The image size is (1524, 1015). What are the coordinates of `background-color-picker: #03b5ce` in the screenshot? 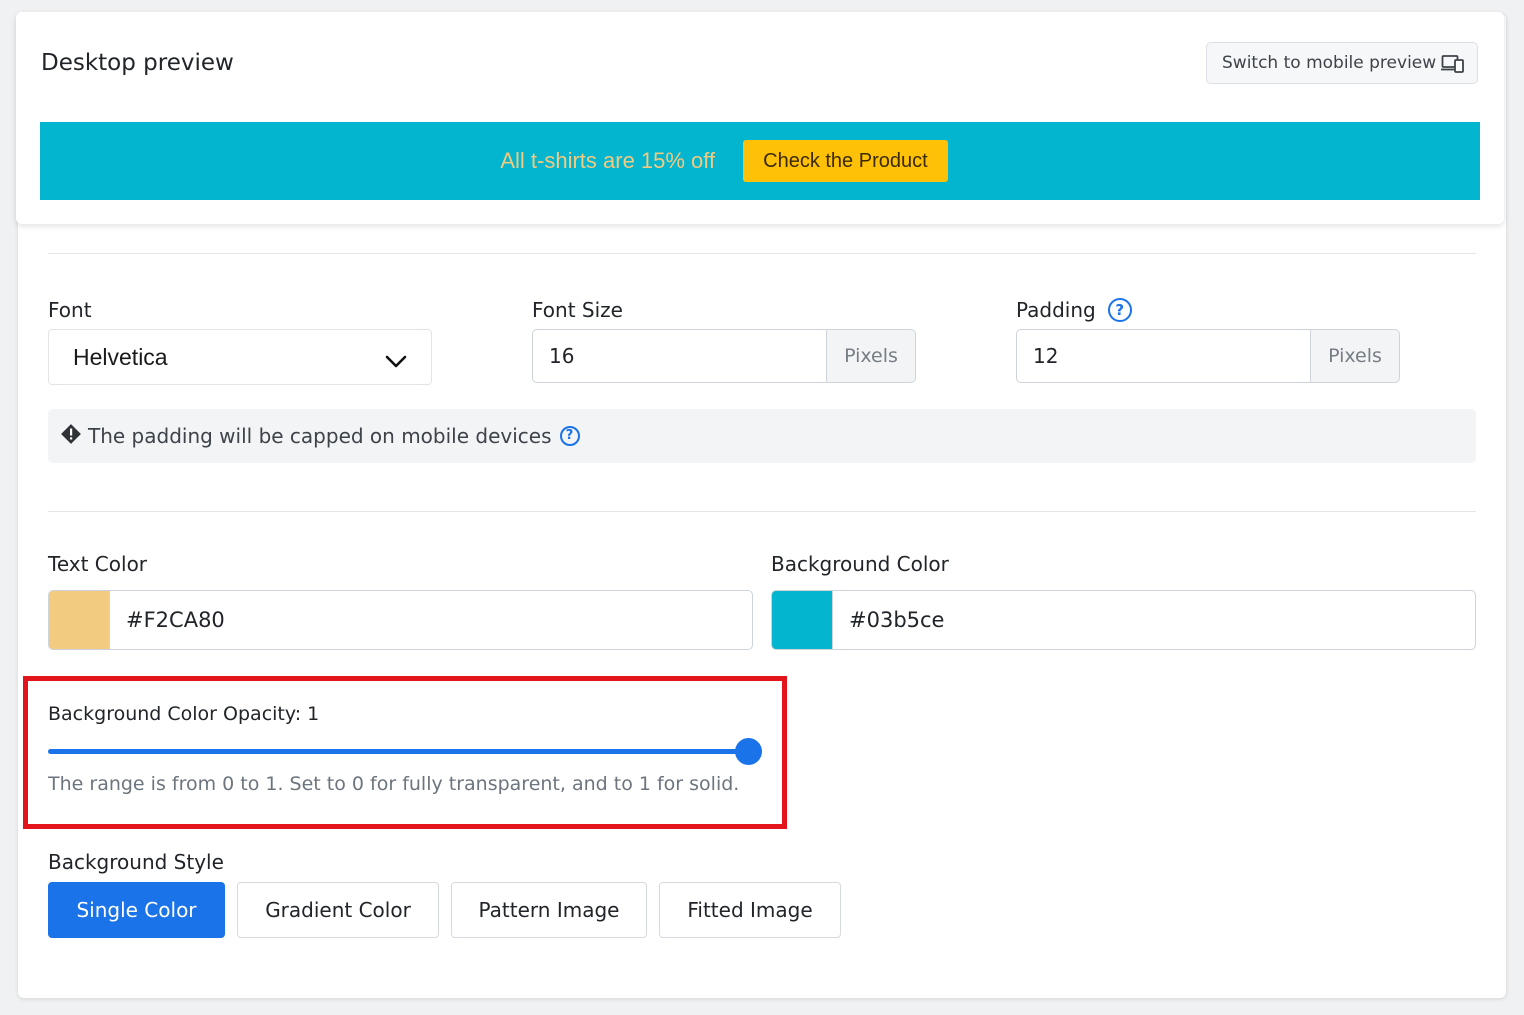 It's located at (1123, 620).